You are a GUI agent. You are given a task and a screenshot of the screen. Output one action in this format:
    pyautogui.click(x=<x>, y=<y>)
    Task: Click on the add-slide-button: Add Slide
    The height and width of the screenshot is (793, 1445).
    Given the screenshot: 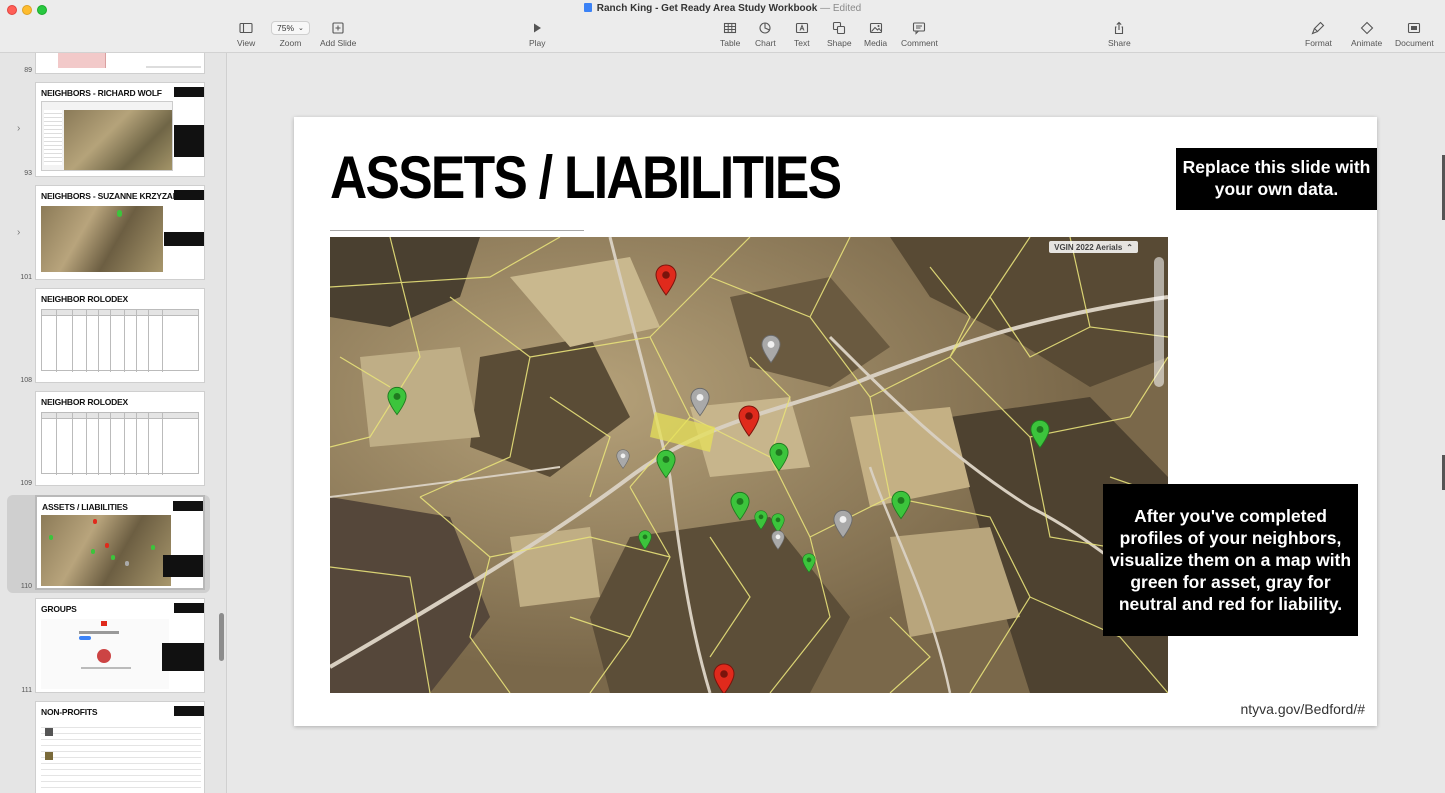 What is the action you would take?
    pyautogui.click(x=338, y=34)
    